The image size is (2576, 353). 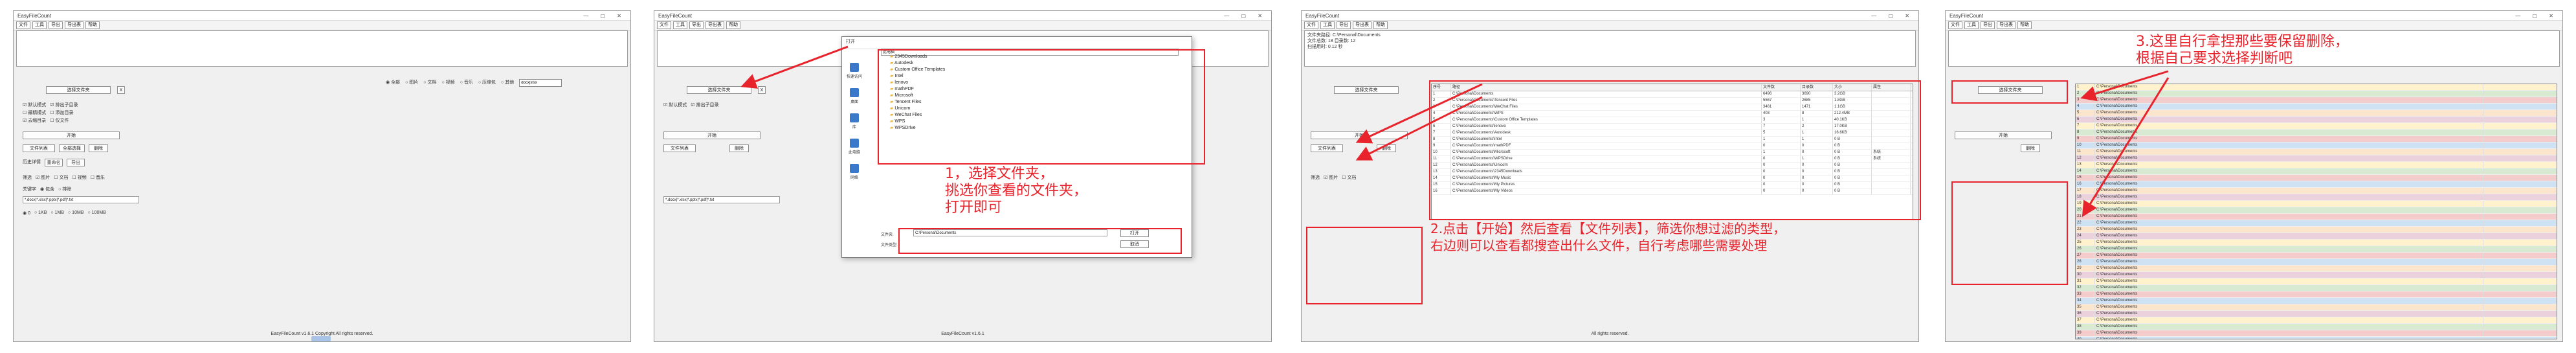 What do you see at coordinates (98, 178) in the screenshot?
I see `chk-music: 音乐` at bounding box center [98, 178].